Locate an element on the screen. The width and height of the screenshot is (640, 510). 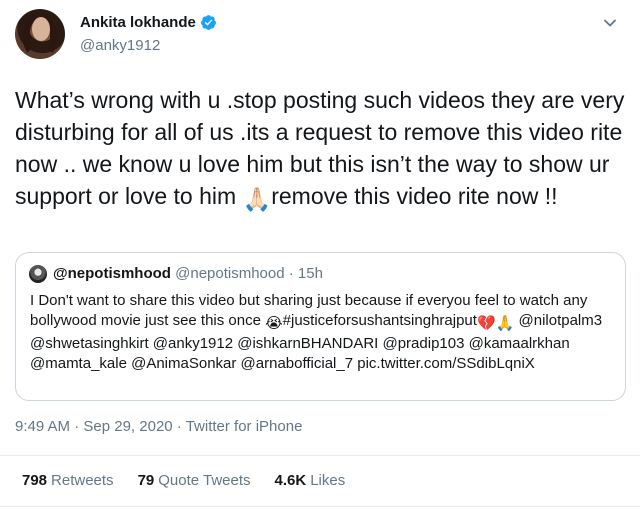
quoted-time: · 15h is located at coordinates (305, 273).